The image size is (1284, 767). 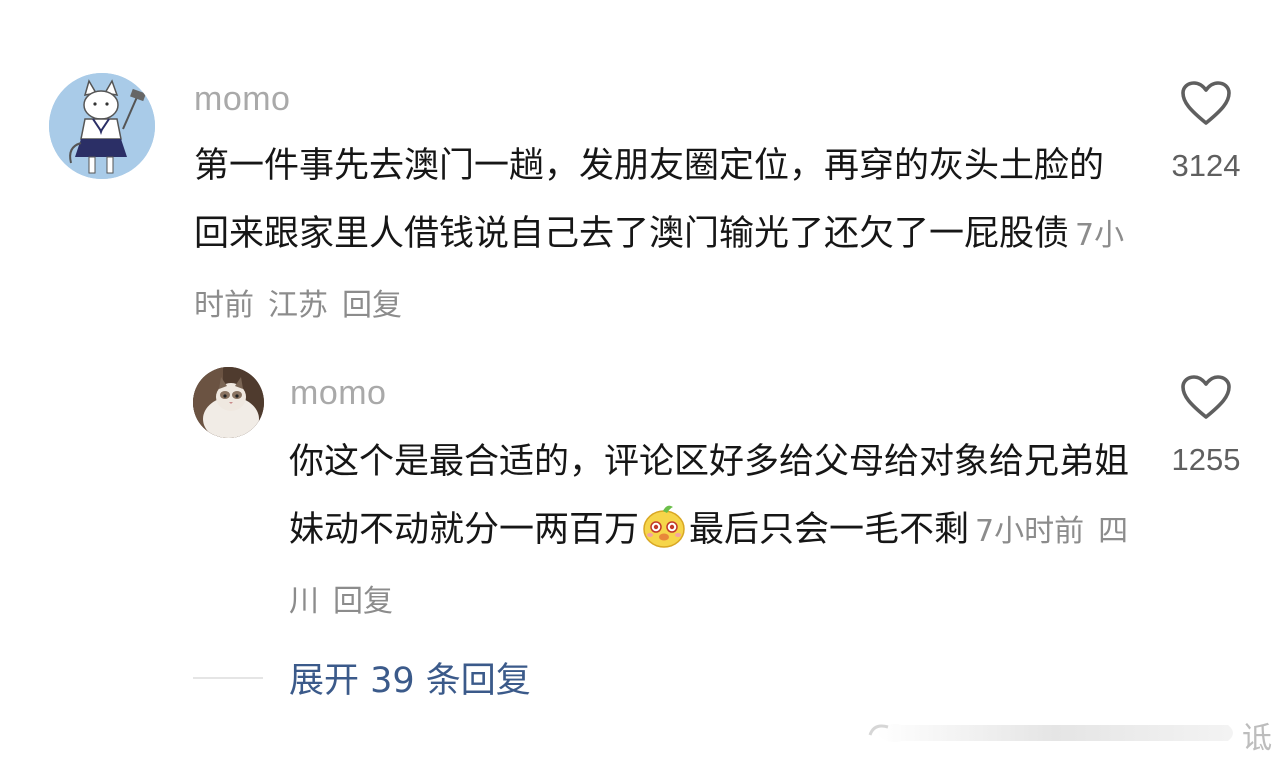 I want to click on ragdoll-cat-avatar-icon, so click(x=228, y=402).